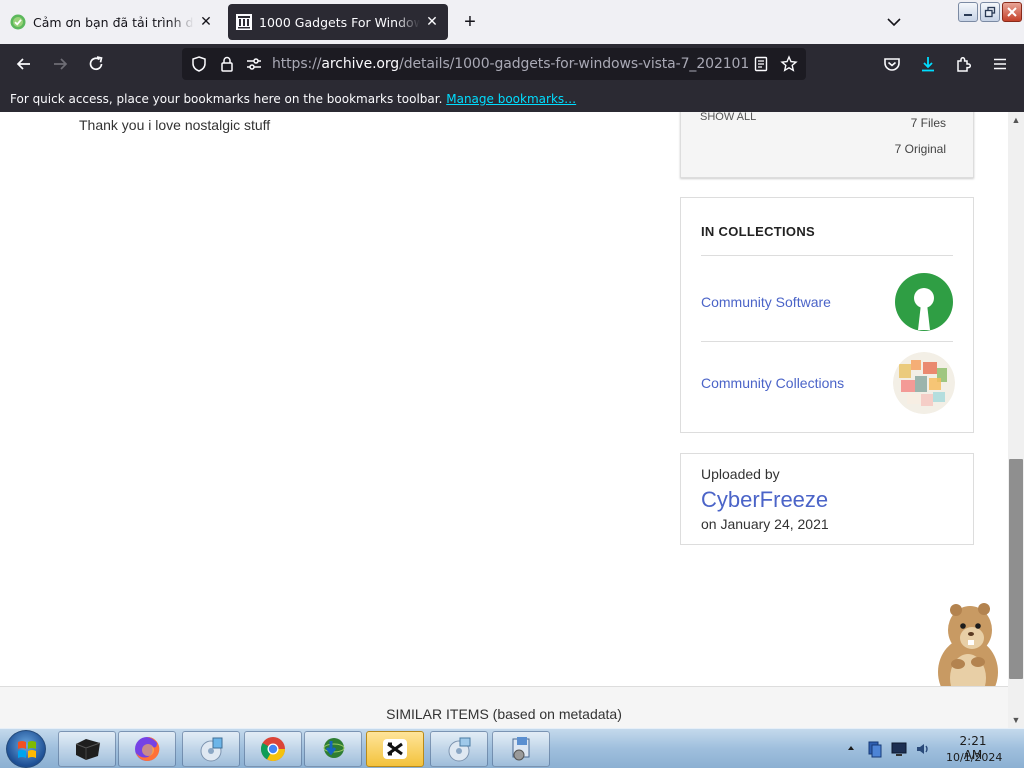  Describe the element at coordinates (968, 644) in the screenshot. I see `hamster-mascot-icon` at that location.